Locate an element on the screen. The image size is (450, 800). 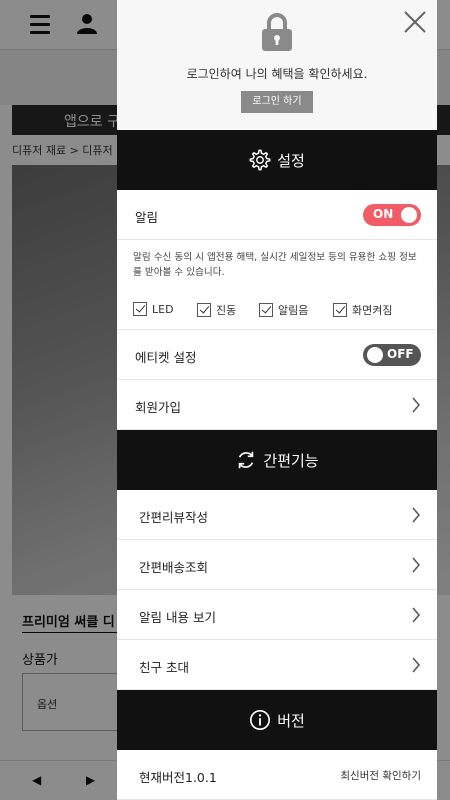
quick-invite-row: 친구 초대 is located at coordinates (277, 665).